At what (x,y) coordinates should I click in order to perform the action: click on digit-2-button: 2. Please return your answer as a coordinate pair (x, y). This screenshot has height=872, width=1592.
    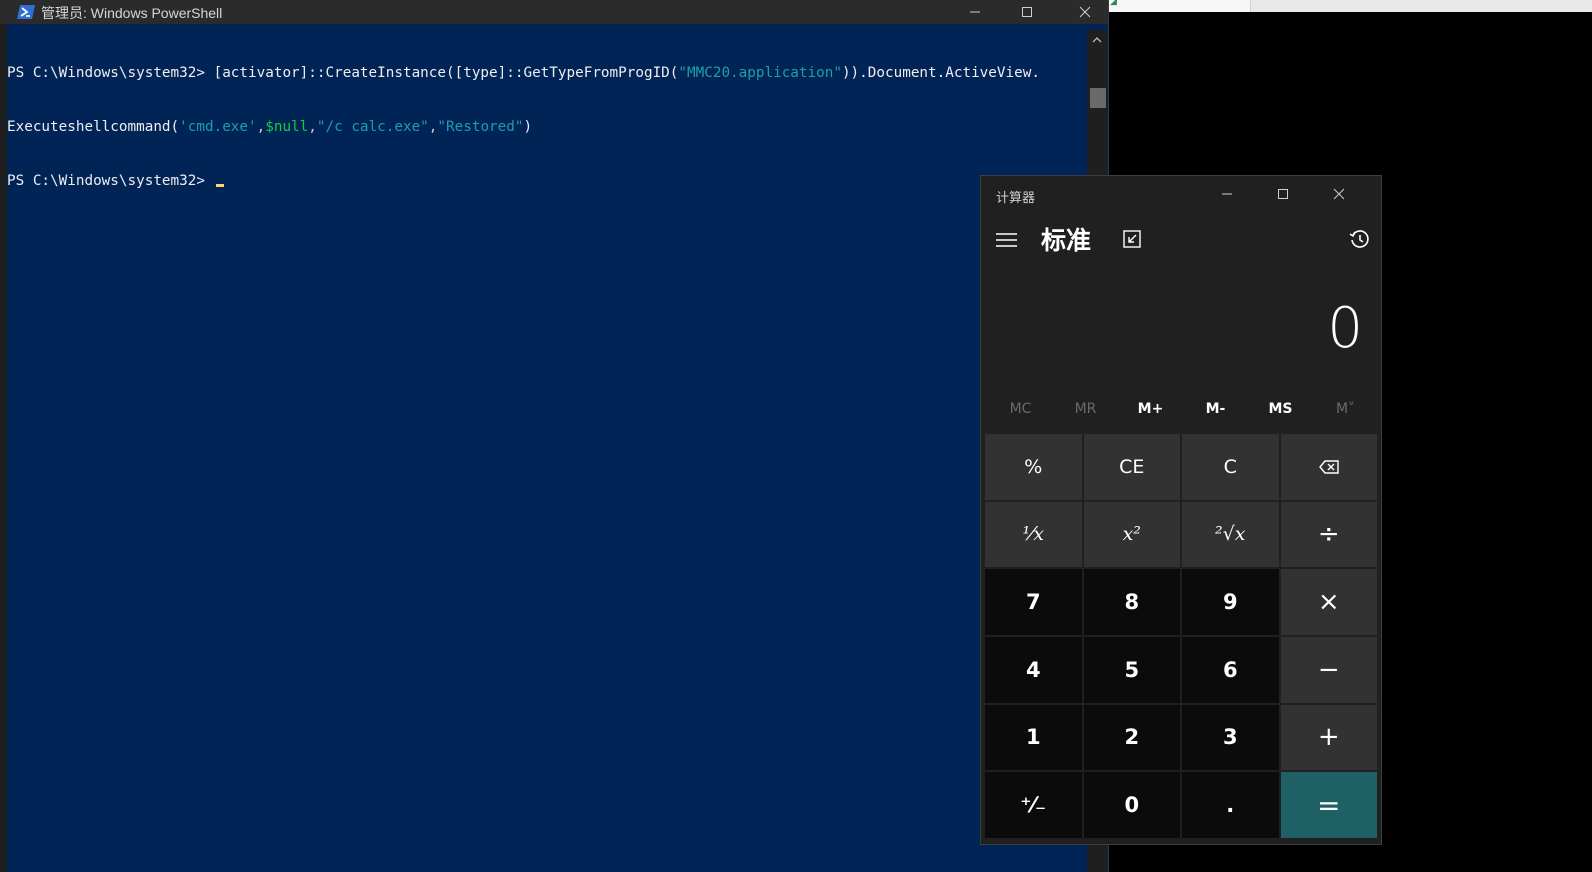
    Looking at the image, I should click on (1131, 737).